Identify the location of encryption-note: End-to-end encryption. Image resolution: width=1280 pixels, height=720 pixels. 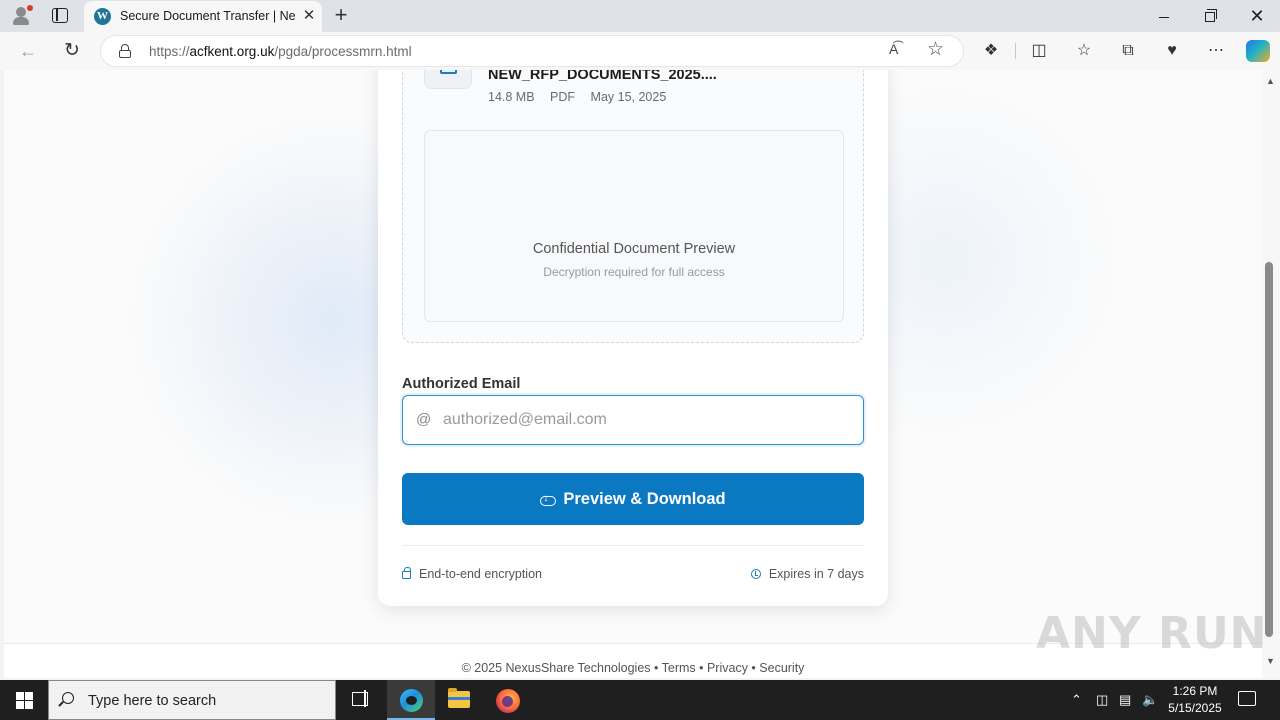
(472, 574).